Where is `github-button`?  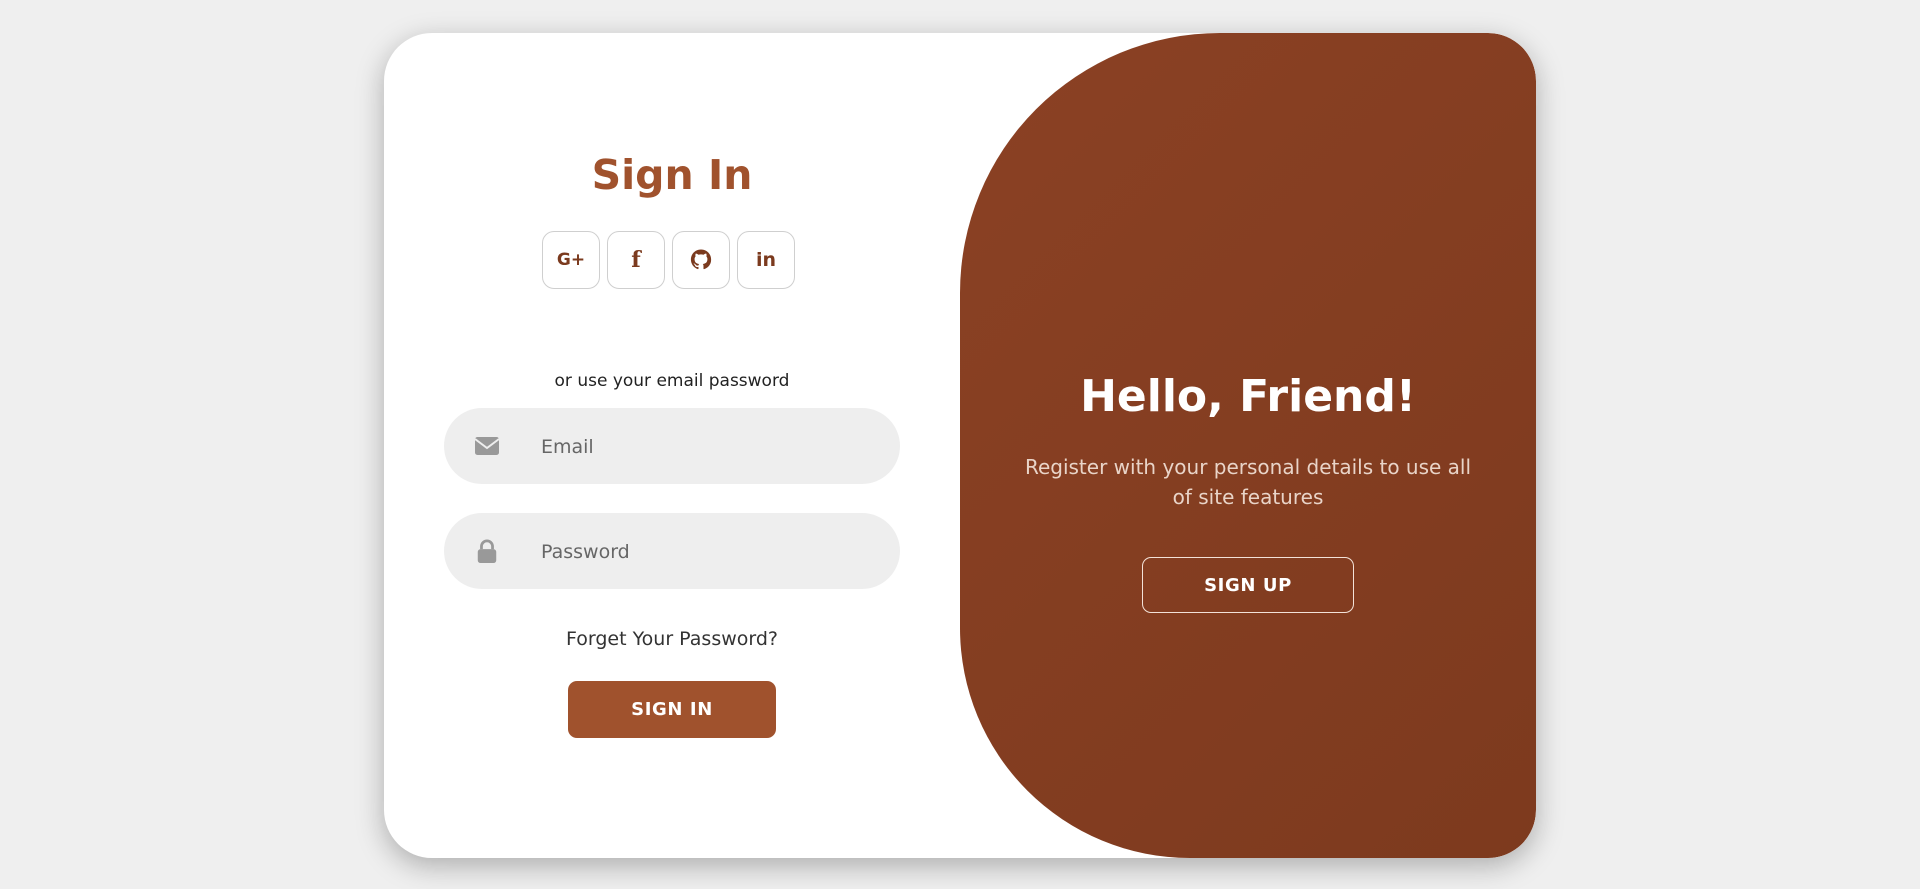 github-button is located at coordinates (701, 260).